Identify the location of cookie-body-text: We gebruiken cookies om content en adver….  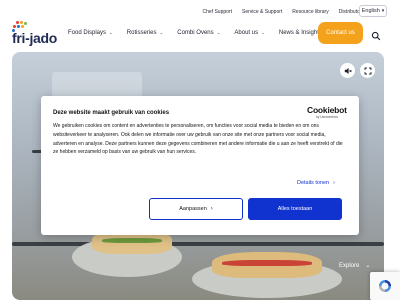
(198, 139).